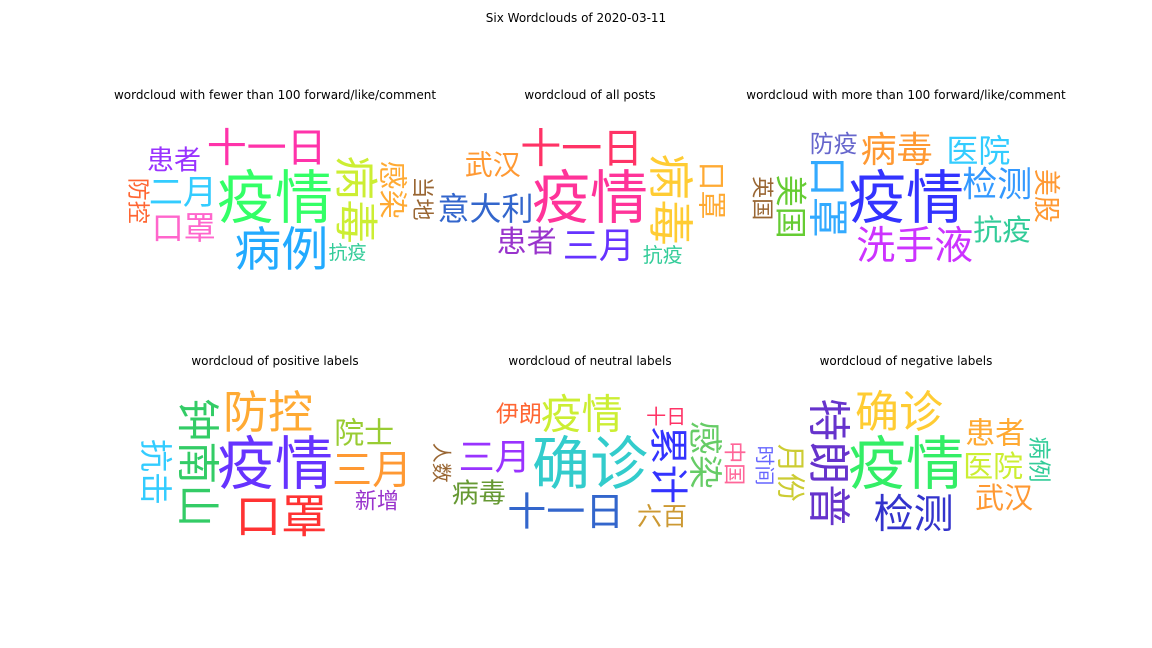  I want to click on wordcloud-svg: 疫情病例病毒十一日二月口罩感染患者防控 当地抗疫, so click(279, 201).